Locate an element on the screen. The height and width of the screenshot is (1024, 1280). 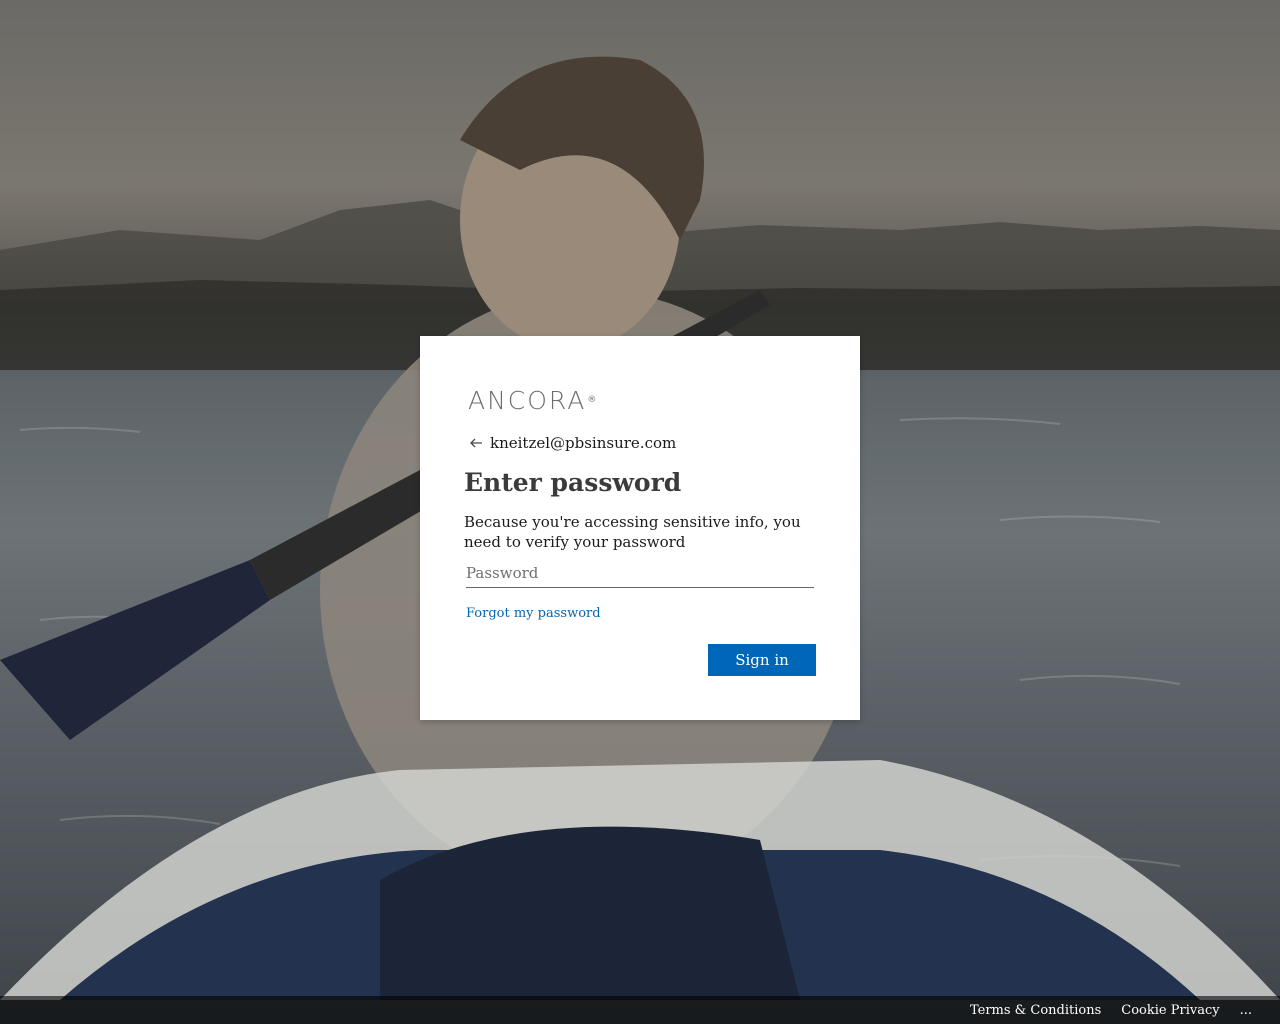
logo-registered-mark: ® is located at coordinates (592, 400).